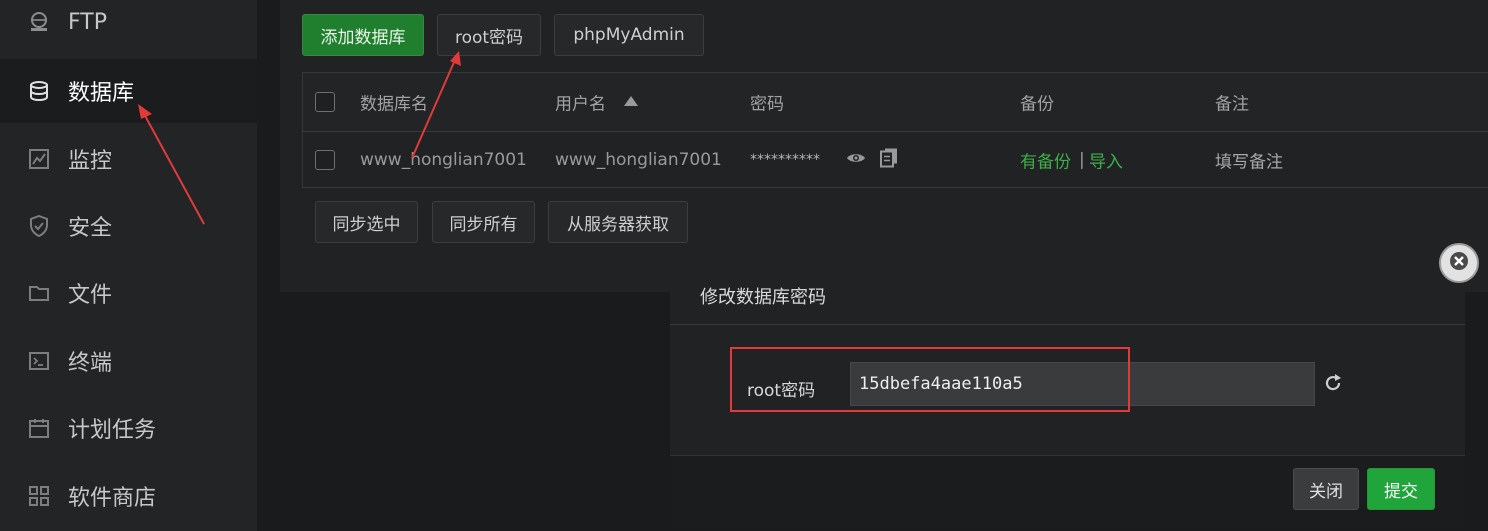 The height and width of the screenshot is (531, 1488). Describe the element at coordinates (128, 361) in the screenshot. I see `sidebar-item-terminal: 终端` at that location.